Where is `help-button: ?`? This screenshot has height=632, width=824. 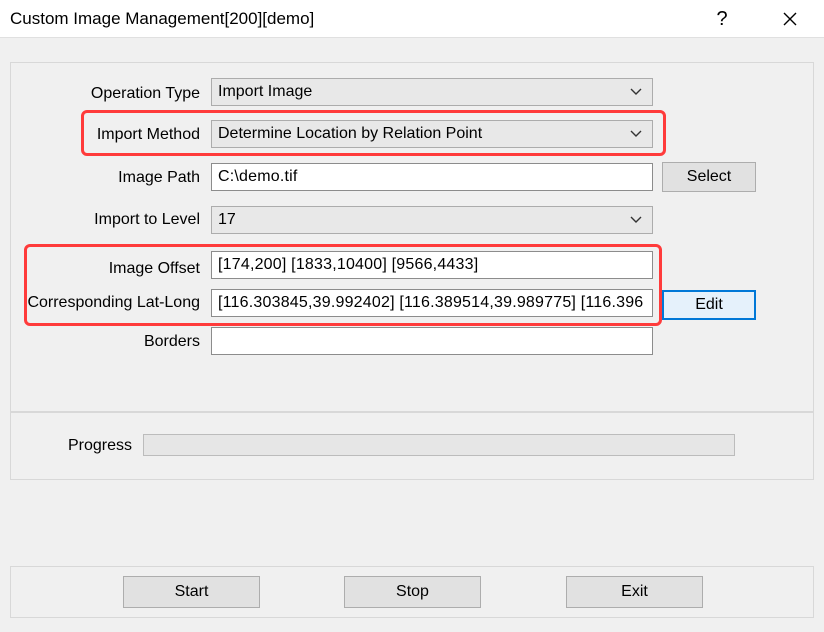 help-button: ? is located at coordinates (722, 19).